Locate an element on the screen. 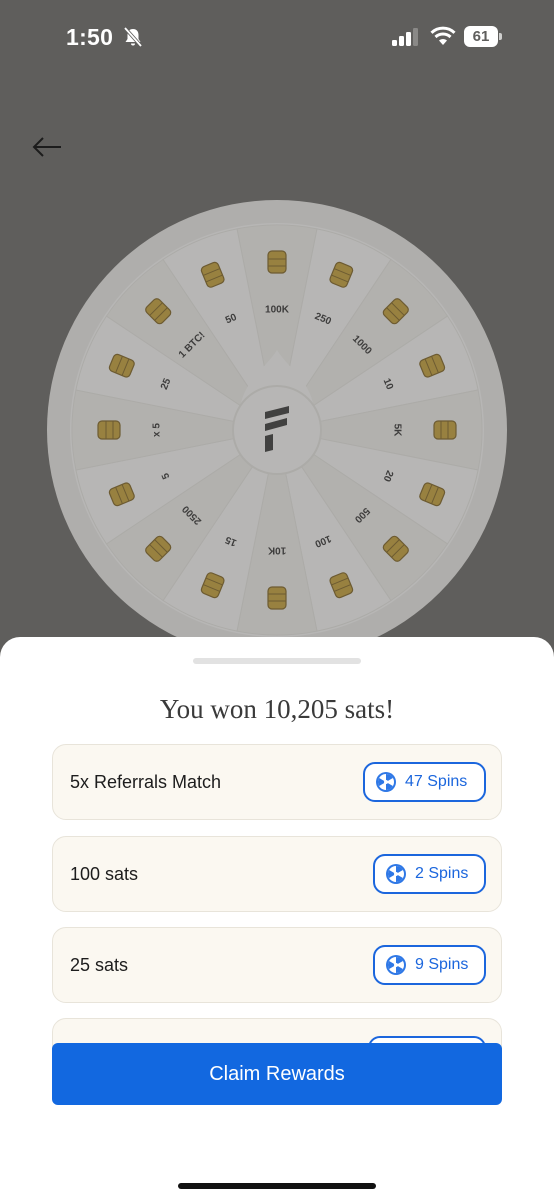  reward-label: 100 sats is located at coordinates (104, 874).